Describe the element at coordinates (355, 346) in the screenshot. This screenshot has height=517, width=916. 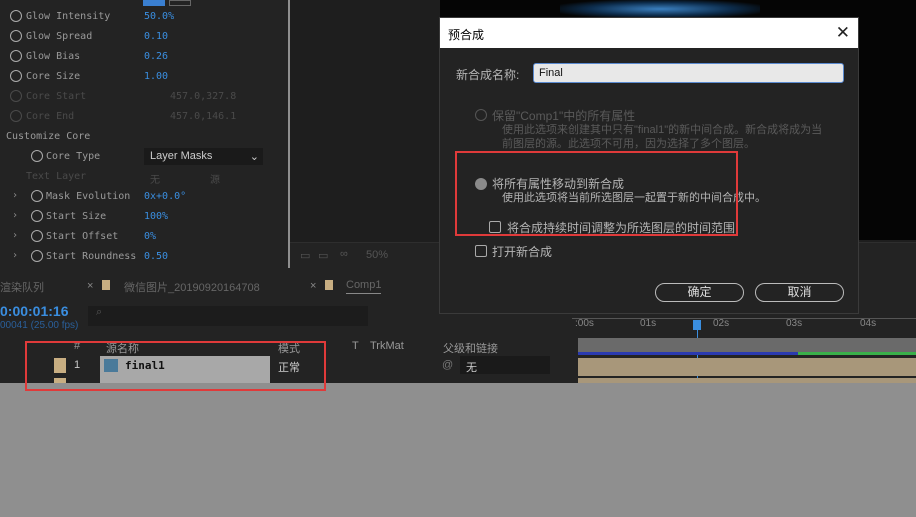
I see `col-t: T` at that location.